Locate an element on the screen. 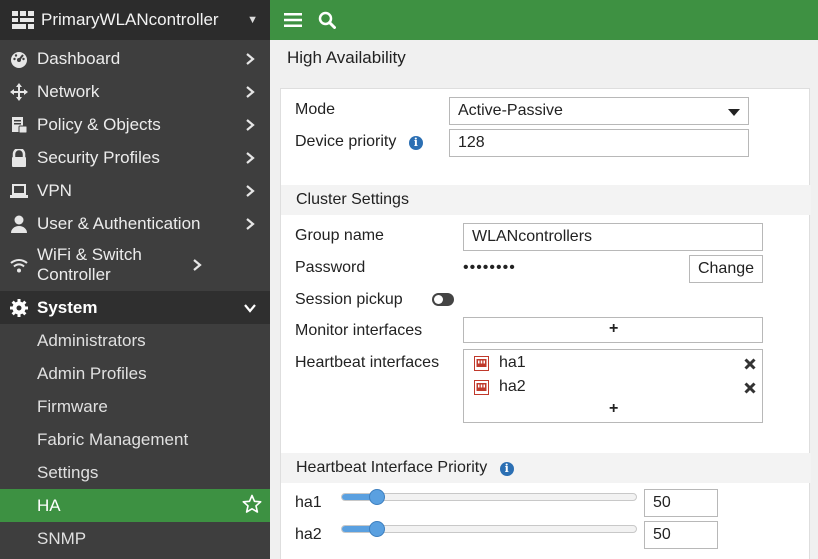 This screenshot has width=818, height=559. search-icon is located at coordinates (327, 20).